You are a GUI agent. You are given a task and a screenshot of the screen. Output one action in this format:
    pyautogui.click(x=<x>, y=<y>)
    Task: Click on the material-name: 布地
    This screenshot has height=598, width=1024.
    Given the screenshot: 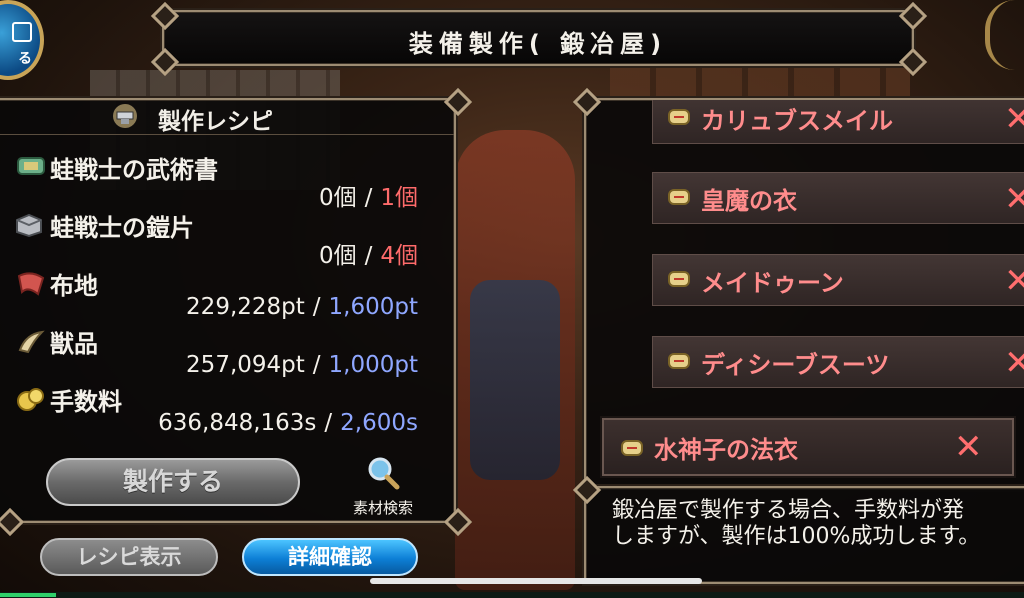 What is the action you would take?
    pyautogui.click(x=74, y=286)
    